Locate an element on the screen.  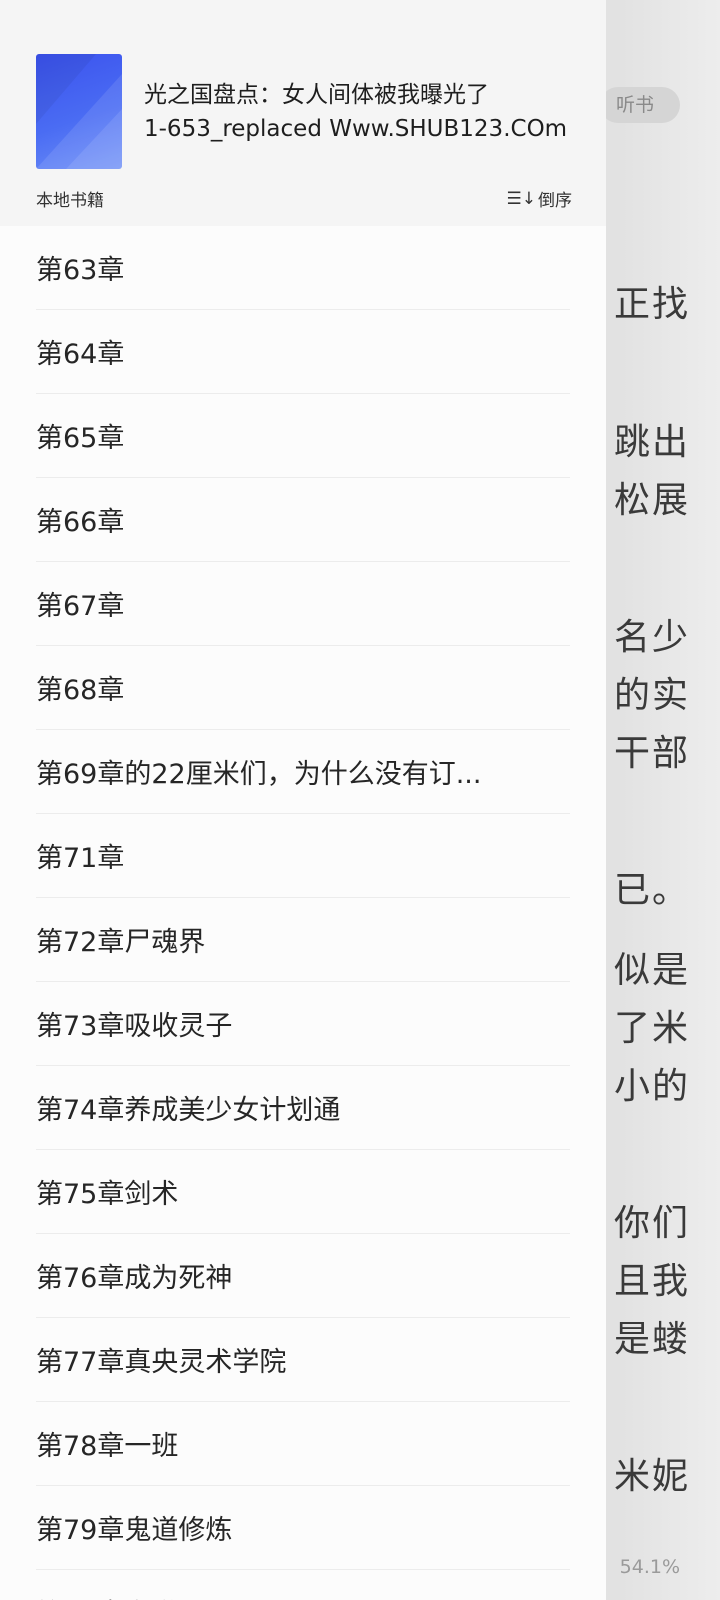
sort-order-button: ☰↓ 倒序 is located at coordinates (539, 199).